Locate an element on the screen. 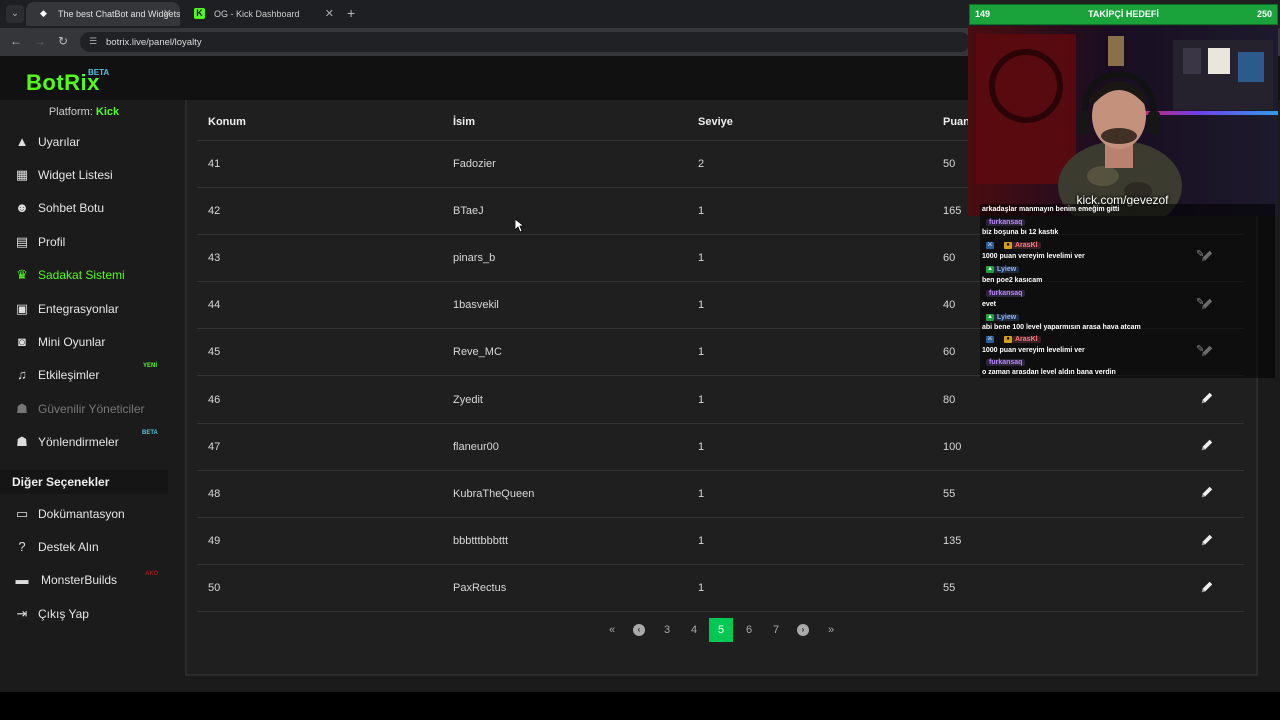 The image size is (1280, 720). laptop-icon: ▬ is located at coordinates (22, 579).